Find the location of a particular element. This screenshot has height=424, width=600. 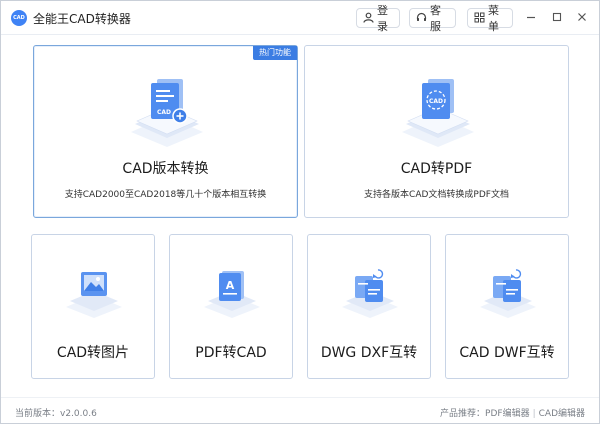

svg-text: A is located at coordinates (230, 285).